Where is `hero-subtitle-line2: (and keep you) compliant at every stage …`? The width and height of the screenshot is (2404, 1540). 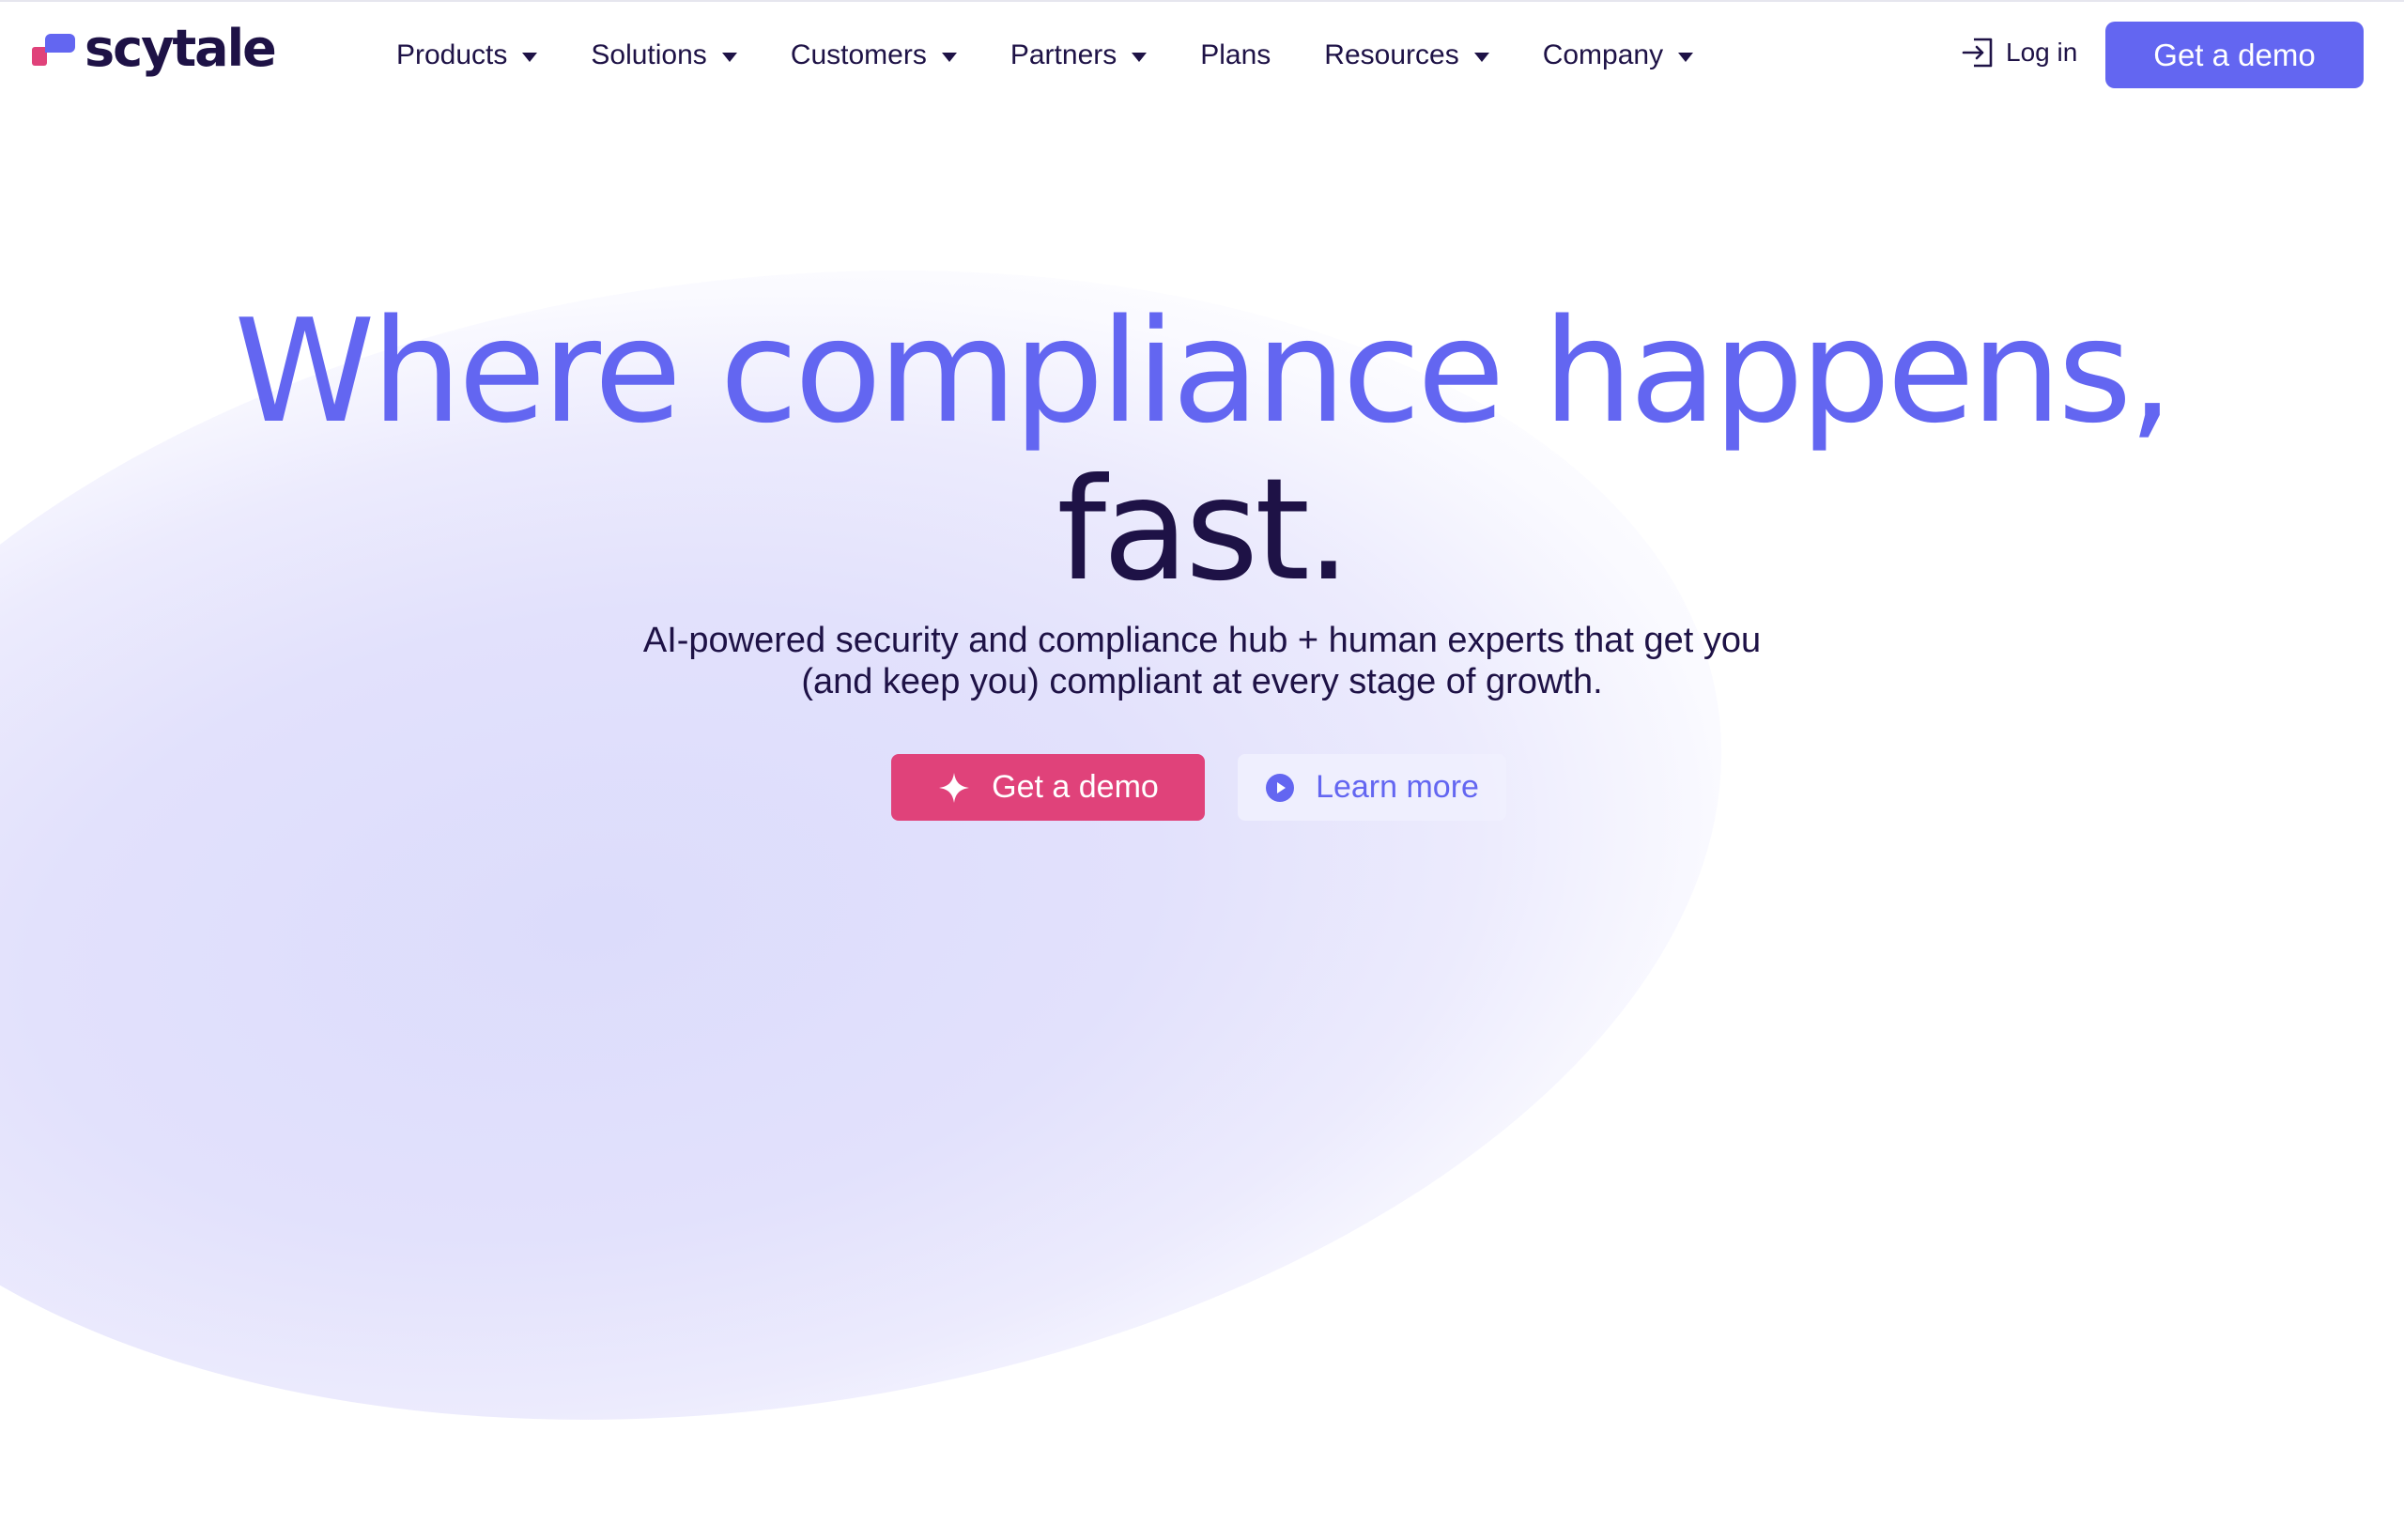
hero-subtitle-line2: (and keep you) compliant at every stage … is located at coordinates (1202, 681).